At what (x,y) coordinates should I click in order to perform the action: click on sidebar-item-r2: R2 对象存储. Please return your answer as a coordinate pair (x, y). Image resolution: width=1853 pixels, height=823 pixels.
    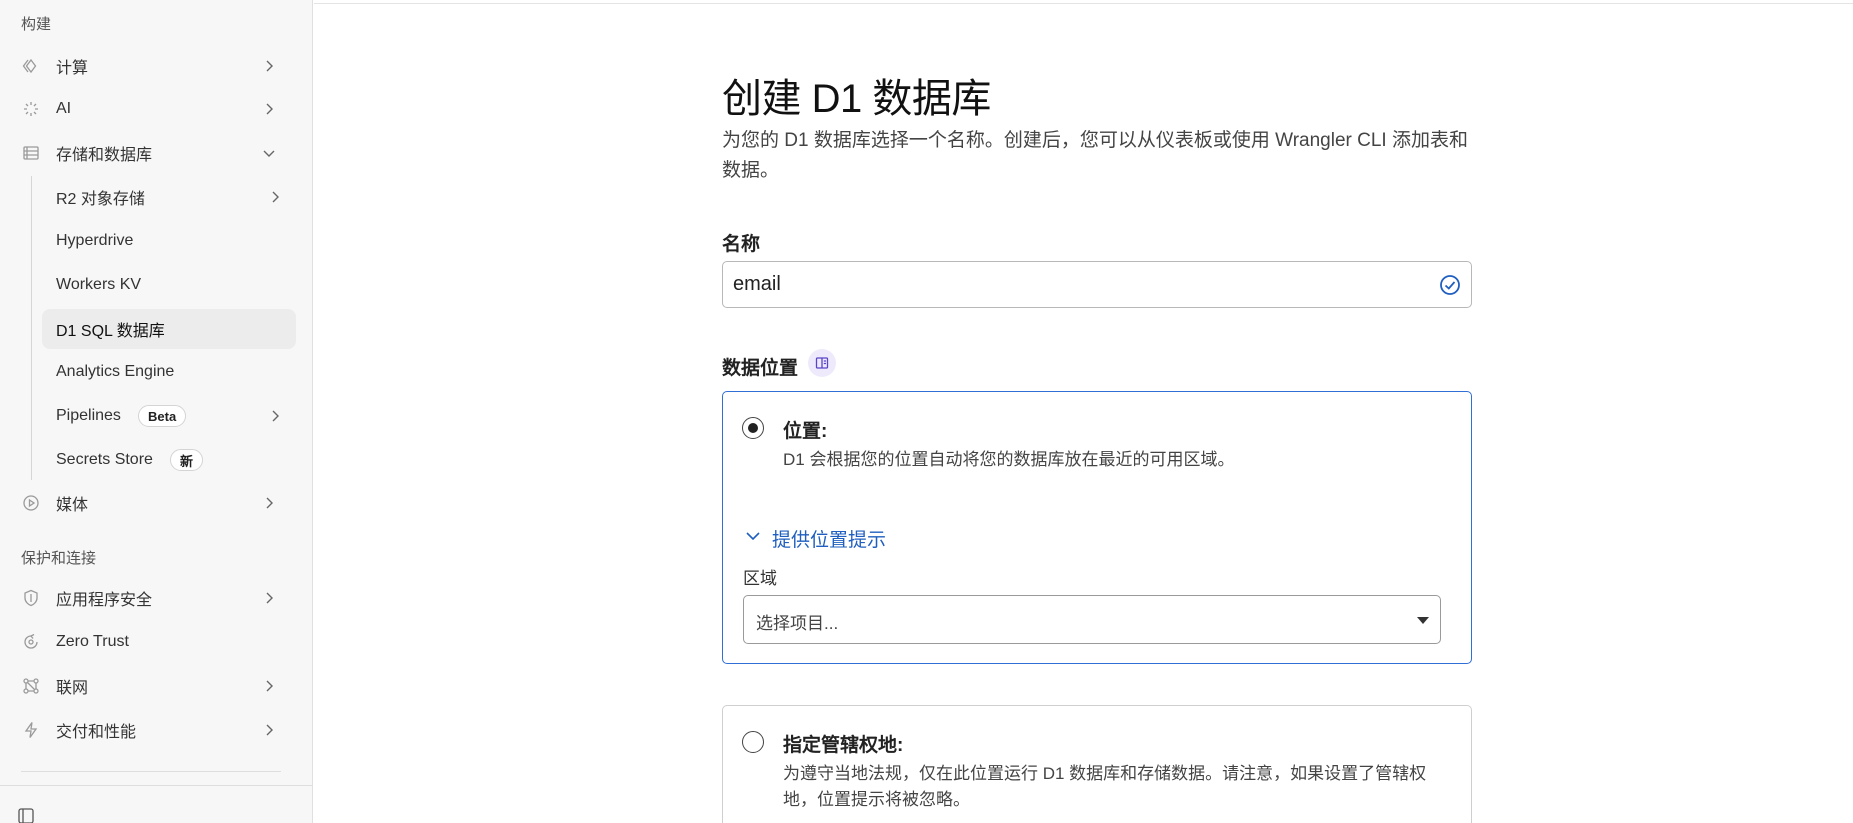
    Looking at the image, I should click on (169, 197).